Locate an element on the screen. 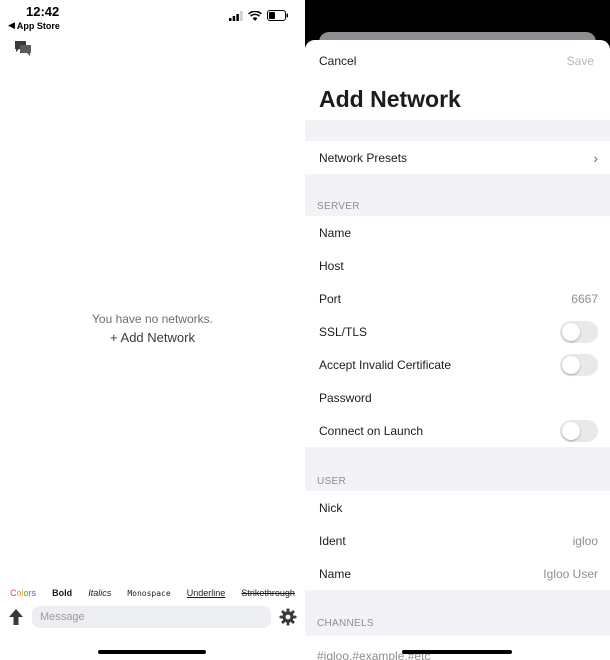  format-monospace-button: Monospace is located at coordinates (148, 593).